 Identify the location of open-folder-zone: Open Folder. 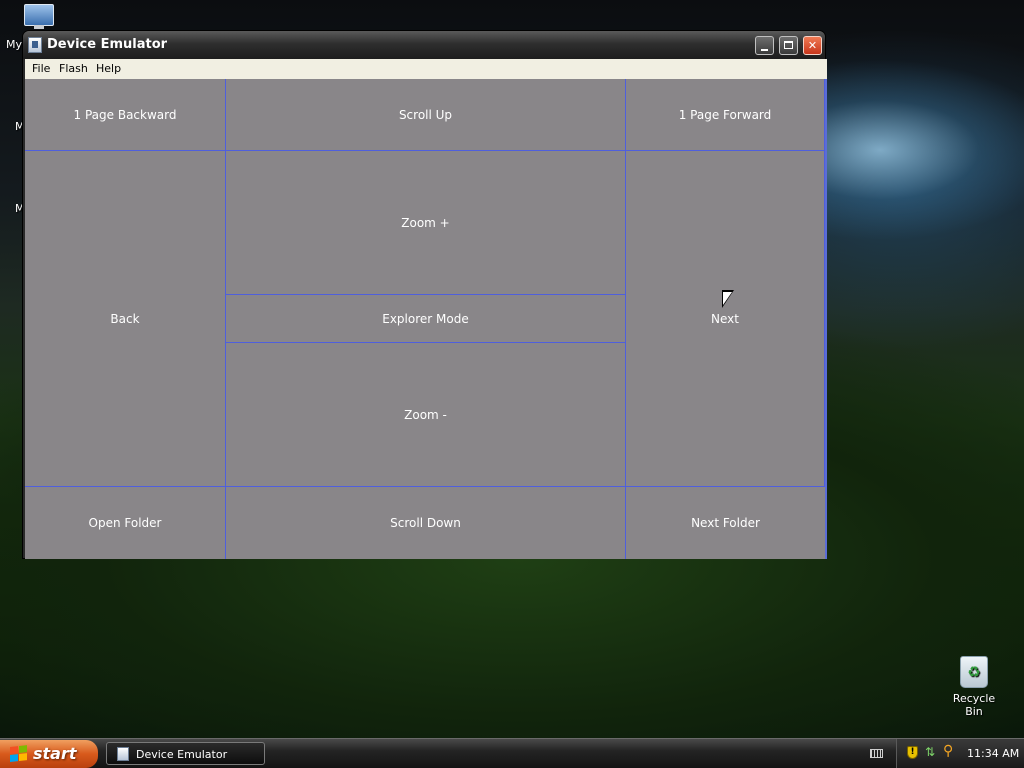
(125, 523).